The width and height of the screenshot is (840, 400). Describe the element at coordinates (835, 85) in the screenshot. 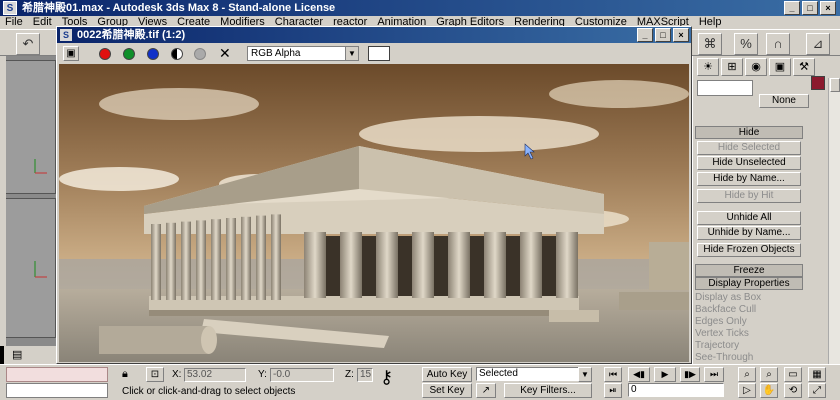

I see `scrollbar-thumb` at that location.